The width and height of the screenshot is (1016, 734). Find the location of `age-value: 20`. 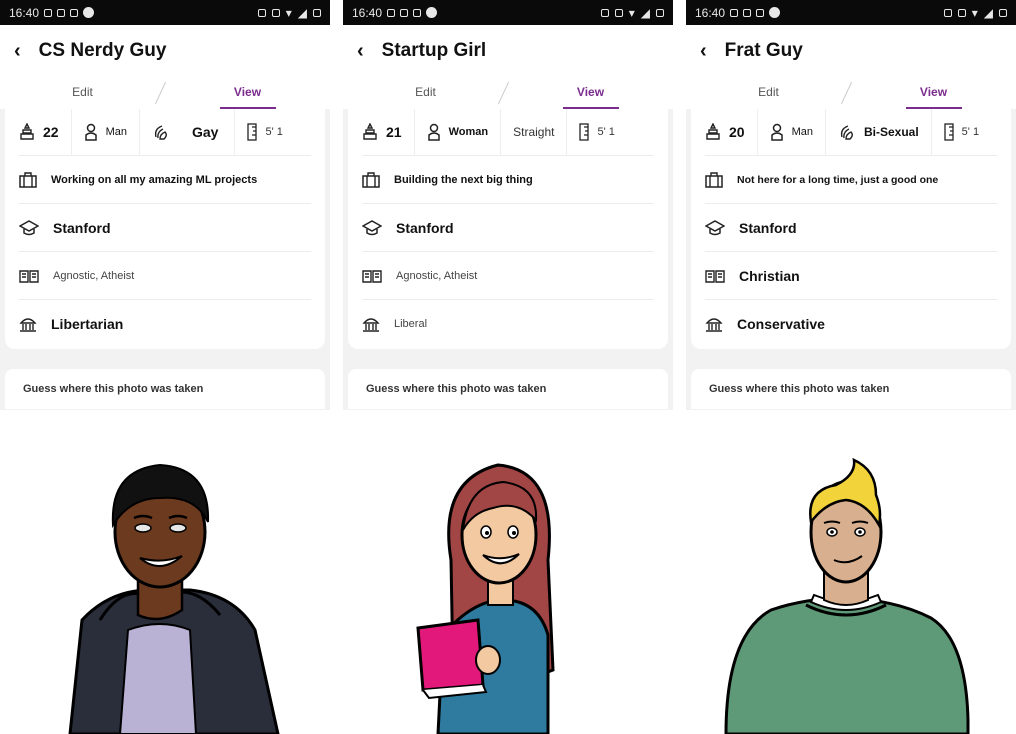

age-value: 20 is located at coordinates (737, 132).